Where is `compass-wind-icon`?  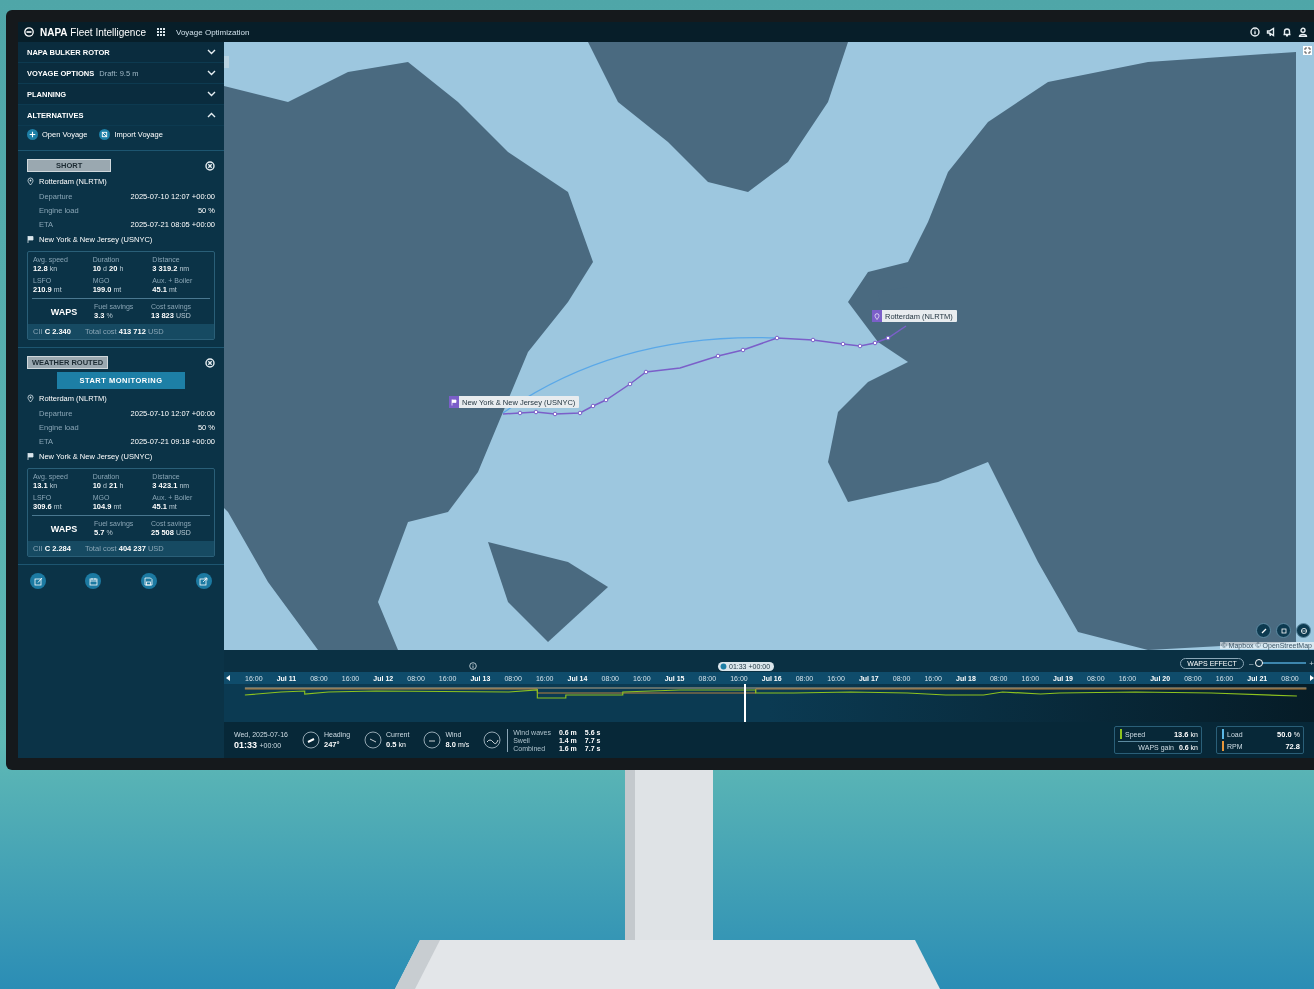 compass-wind-icon is located at coordinates (432, 740).